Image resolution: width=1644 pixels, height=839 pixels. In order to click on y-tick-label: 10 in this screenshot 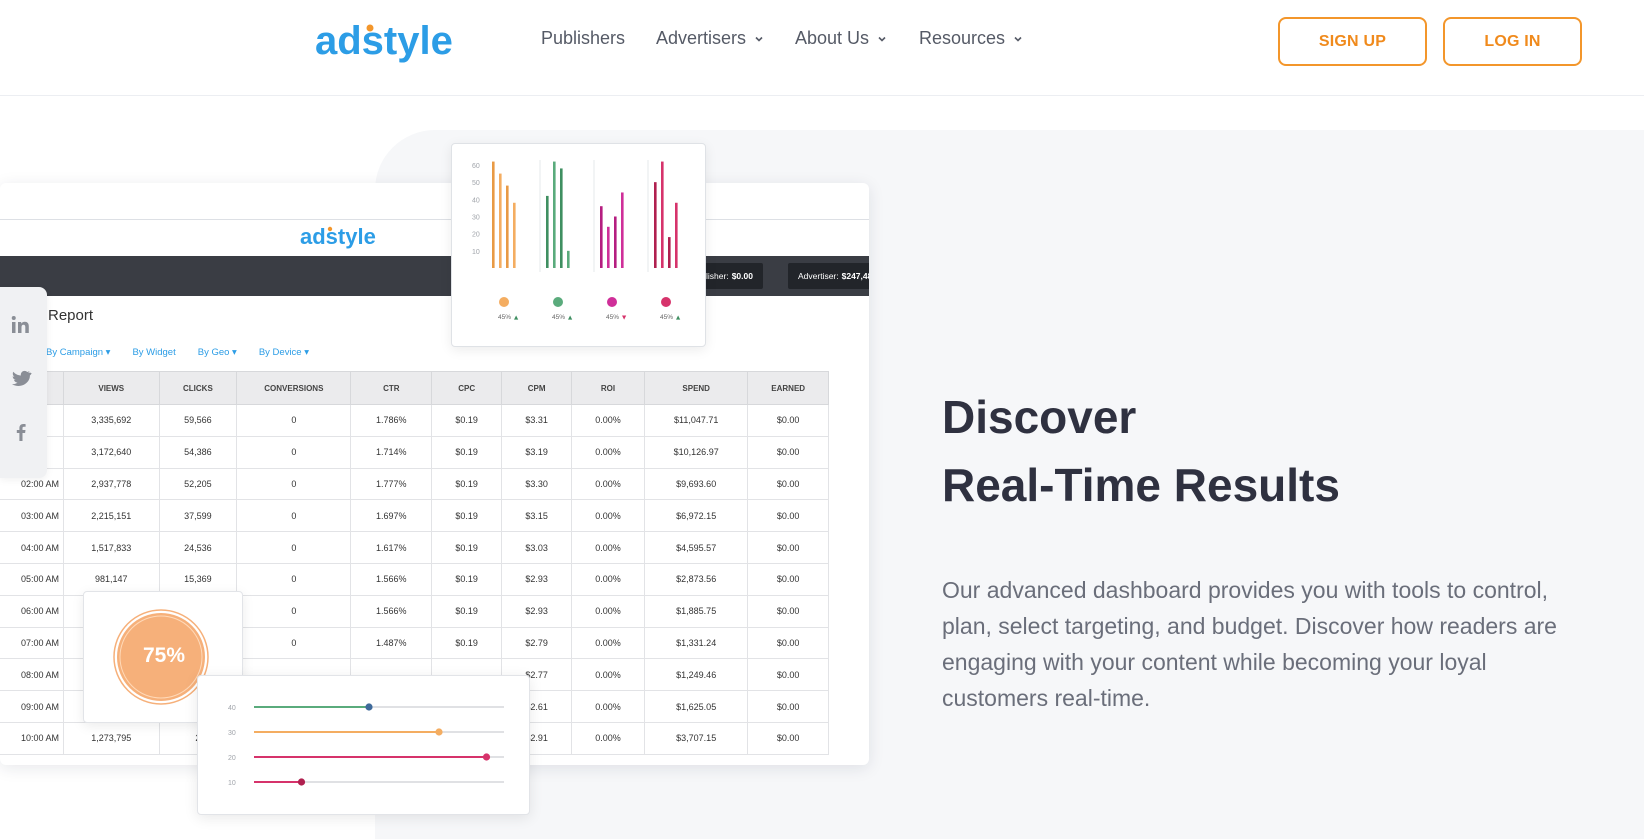, I will do `click(476, 252)`.